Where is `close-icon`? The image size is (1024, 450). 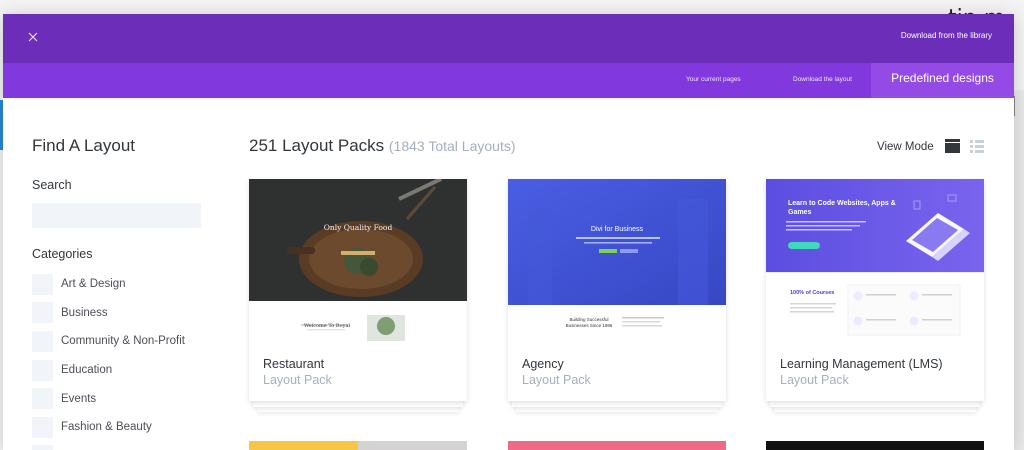 close-icon is located at coordinates (33, 37).